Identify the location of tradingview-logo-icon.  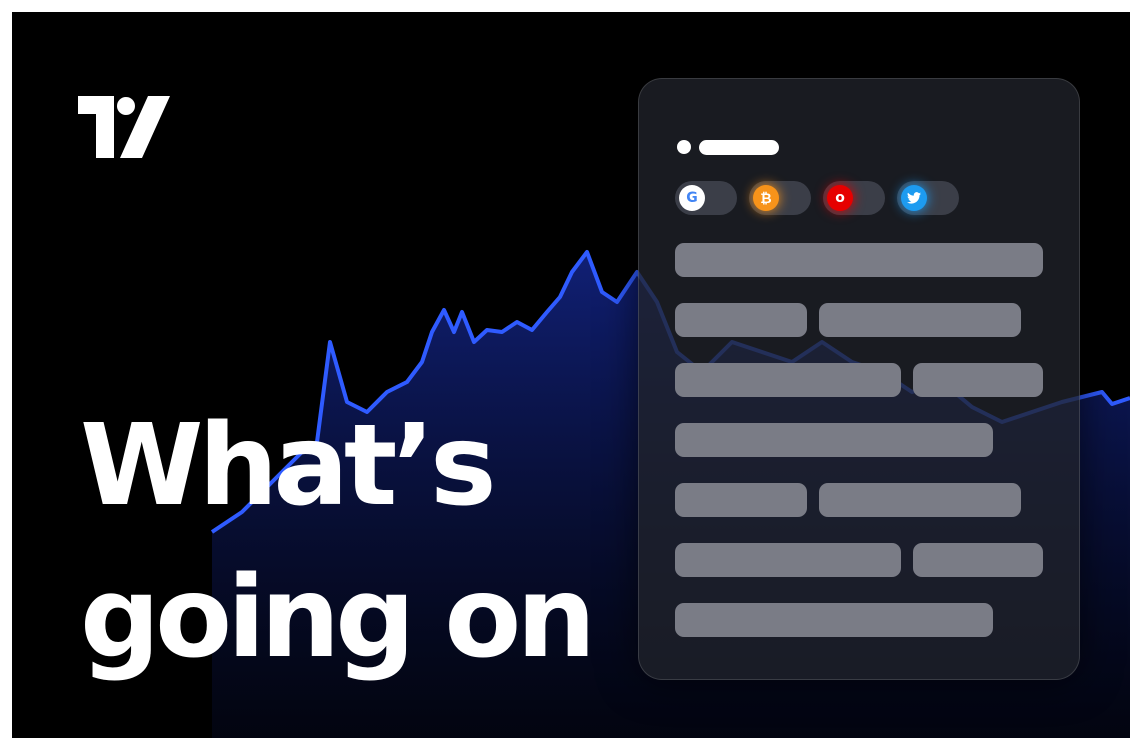
(124, 127).